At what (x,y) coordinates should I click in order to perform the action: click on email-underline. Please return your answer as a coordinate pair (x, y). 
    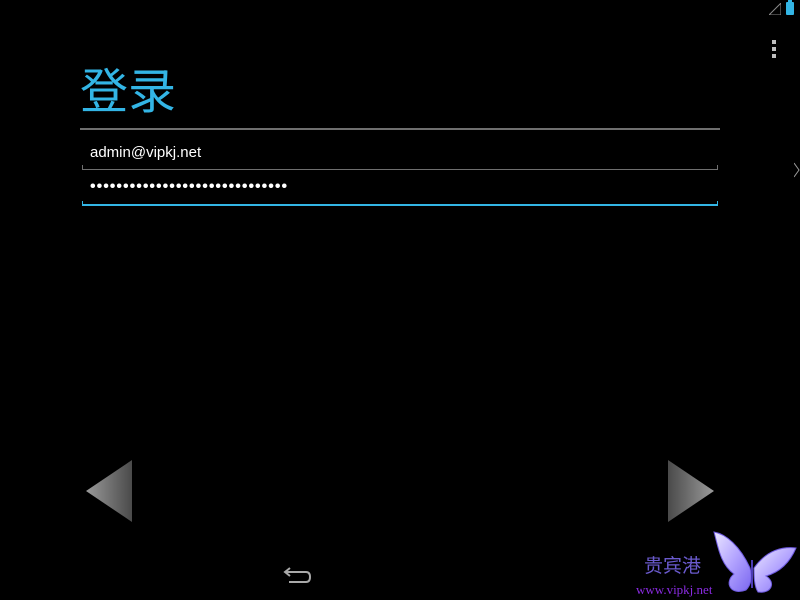
    Looking at the image, I should click on (400, 169).